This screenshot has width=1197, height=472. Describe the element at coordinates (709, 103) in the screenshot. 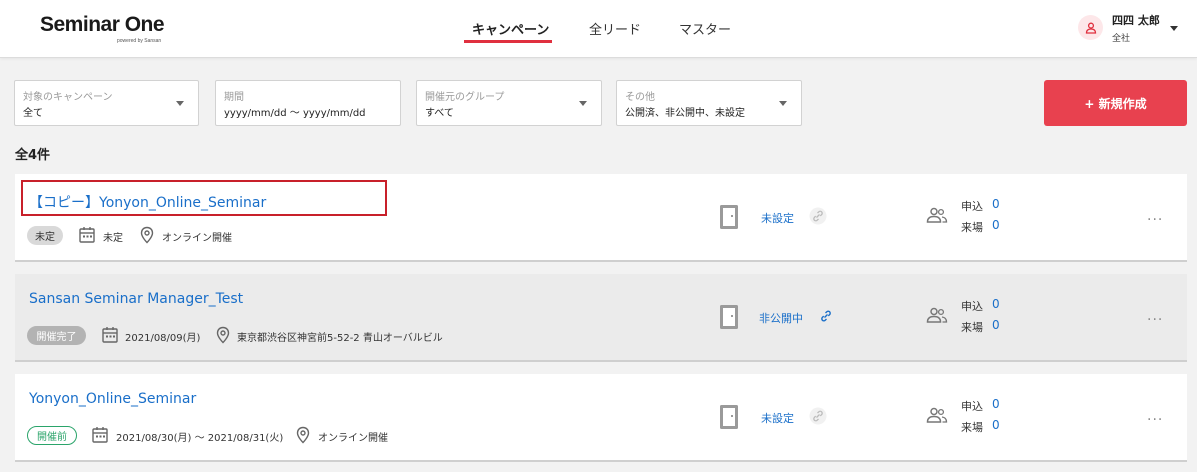

I see `filter-other: その他 公開済、非公開中、未設定` at that location.